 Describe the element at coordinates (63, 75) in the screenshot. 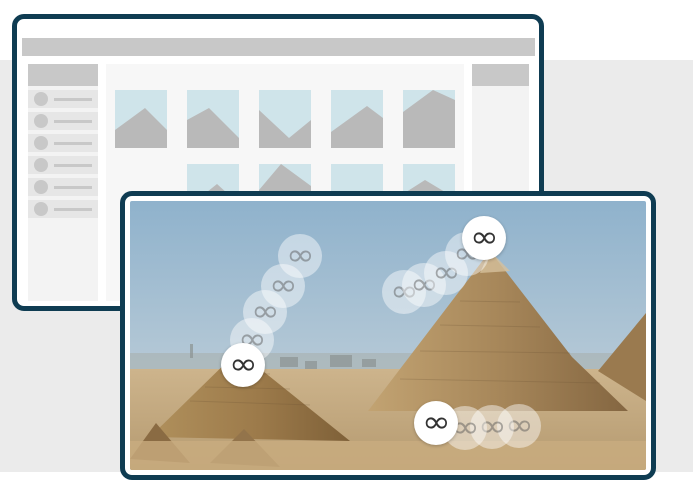

I see `sidebar-header` at that location.